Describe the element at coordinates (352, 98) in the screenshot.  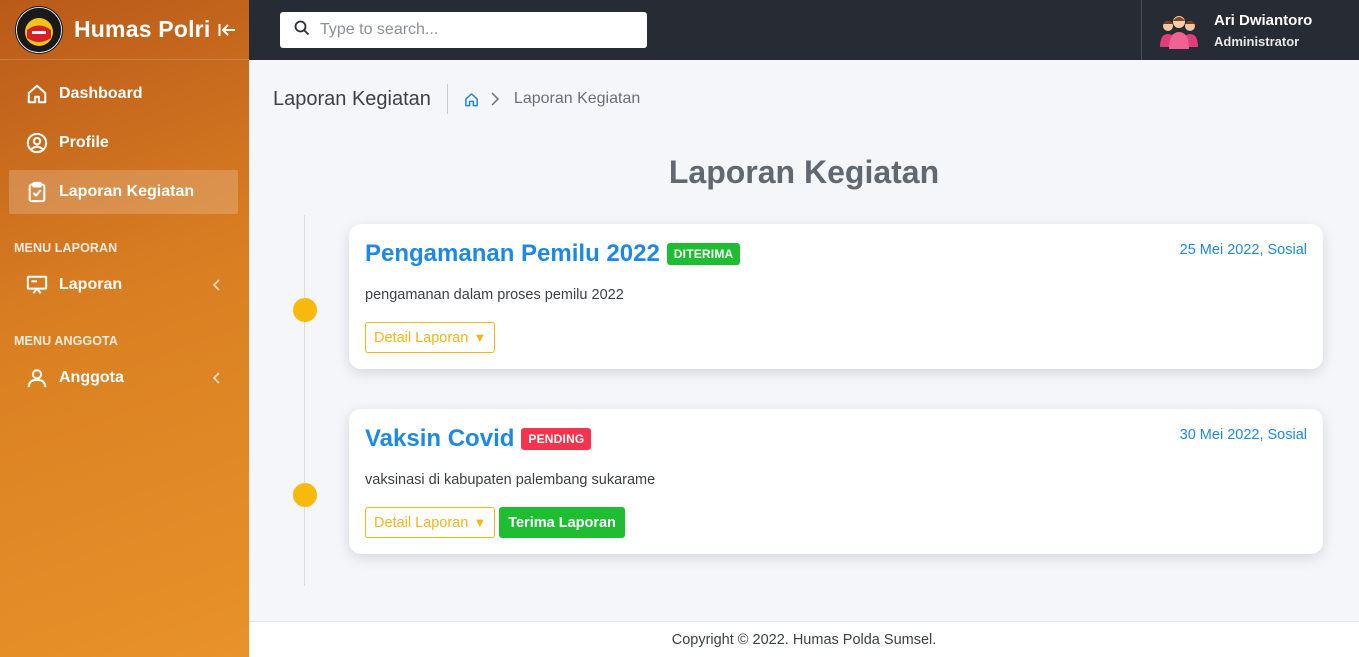
I see `page-title: Laporan Kegiatan` at that location.